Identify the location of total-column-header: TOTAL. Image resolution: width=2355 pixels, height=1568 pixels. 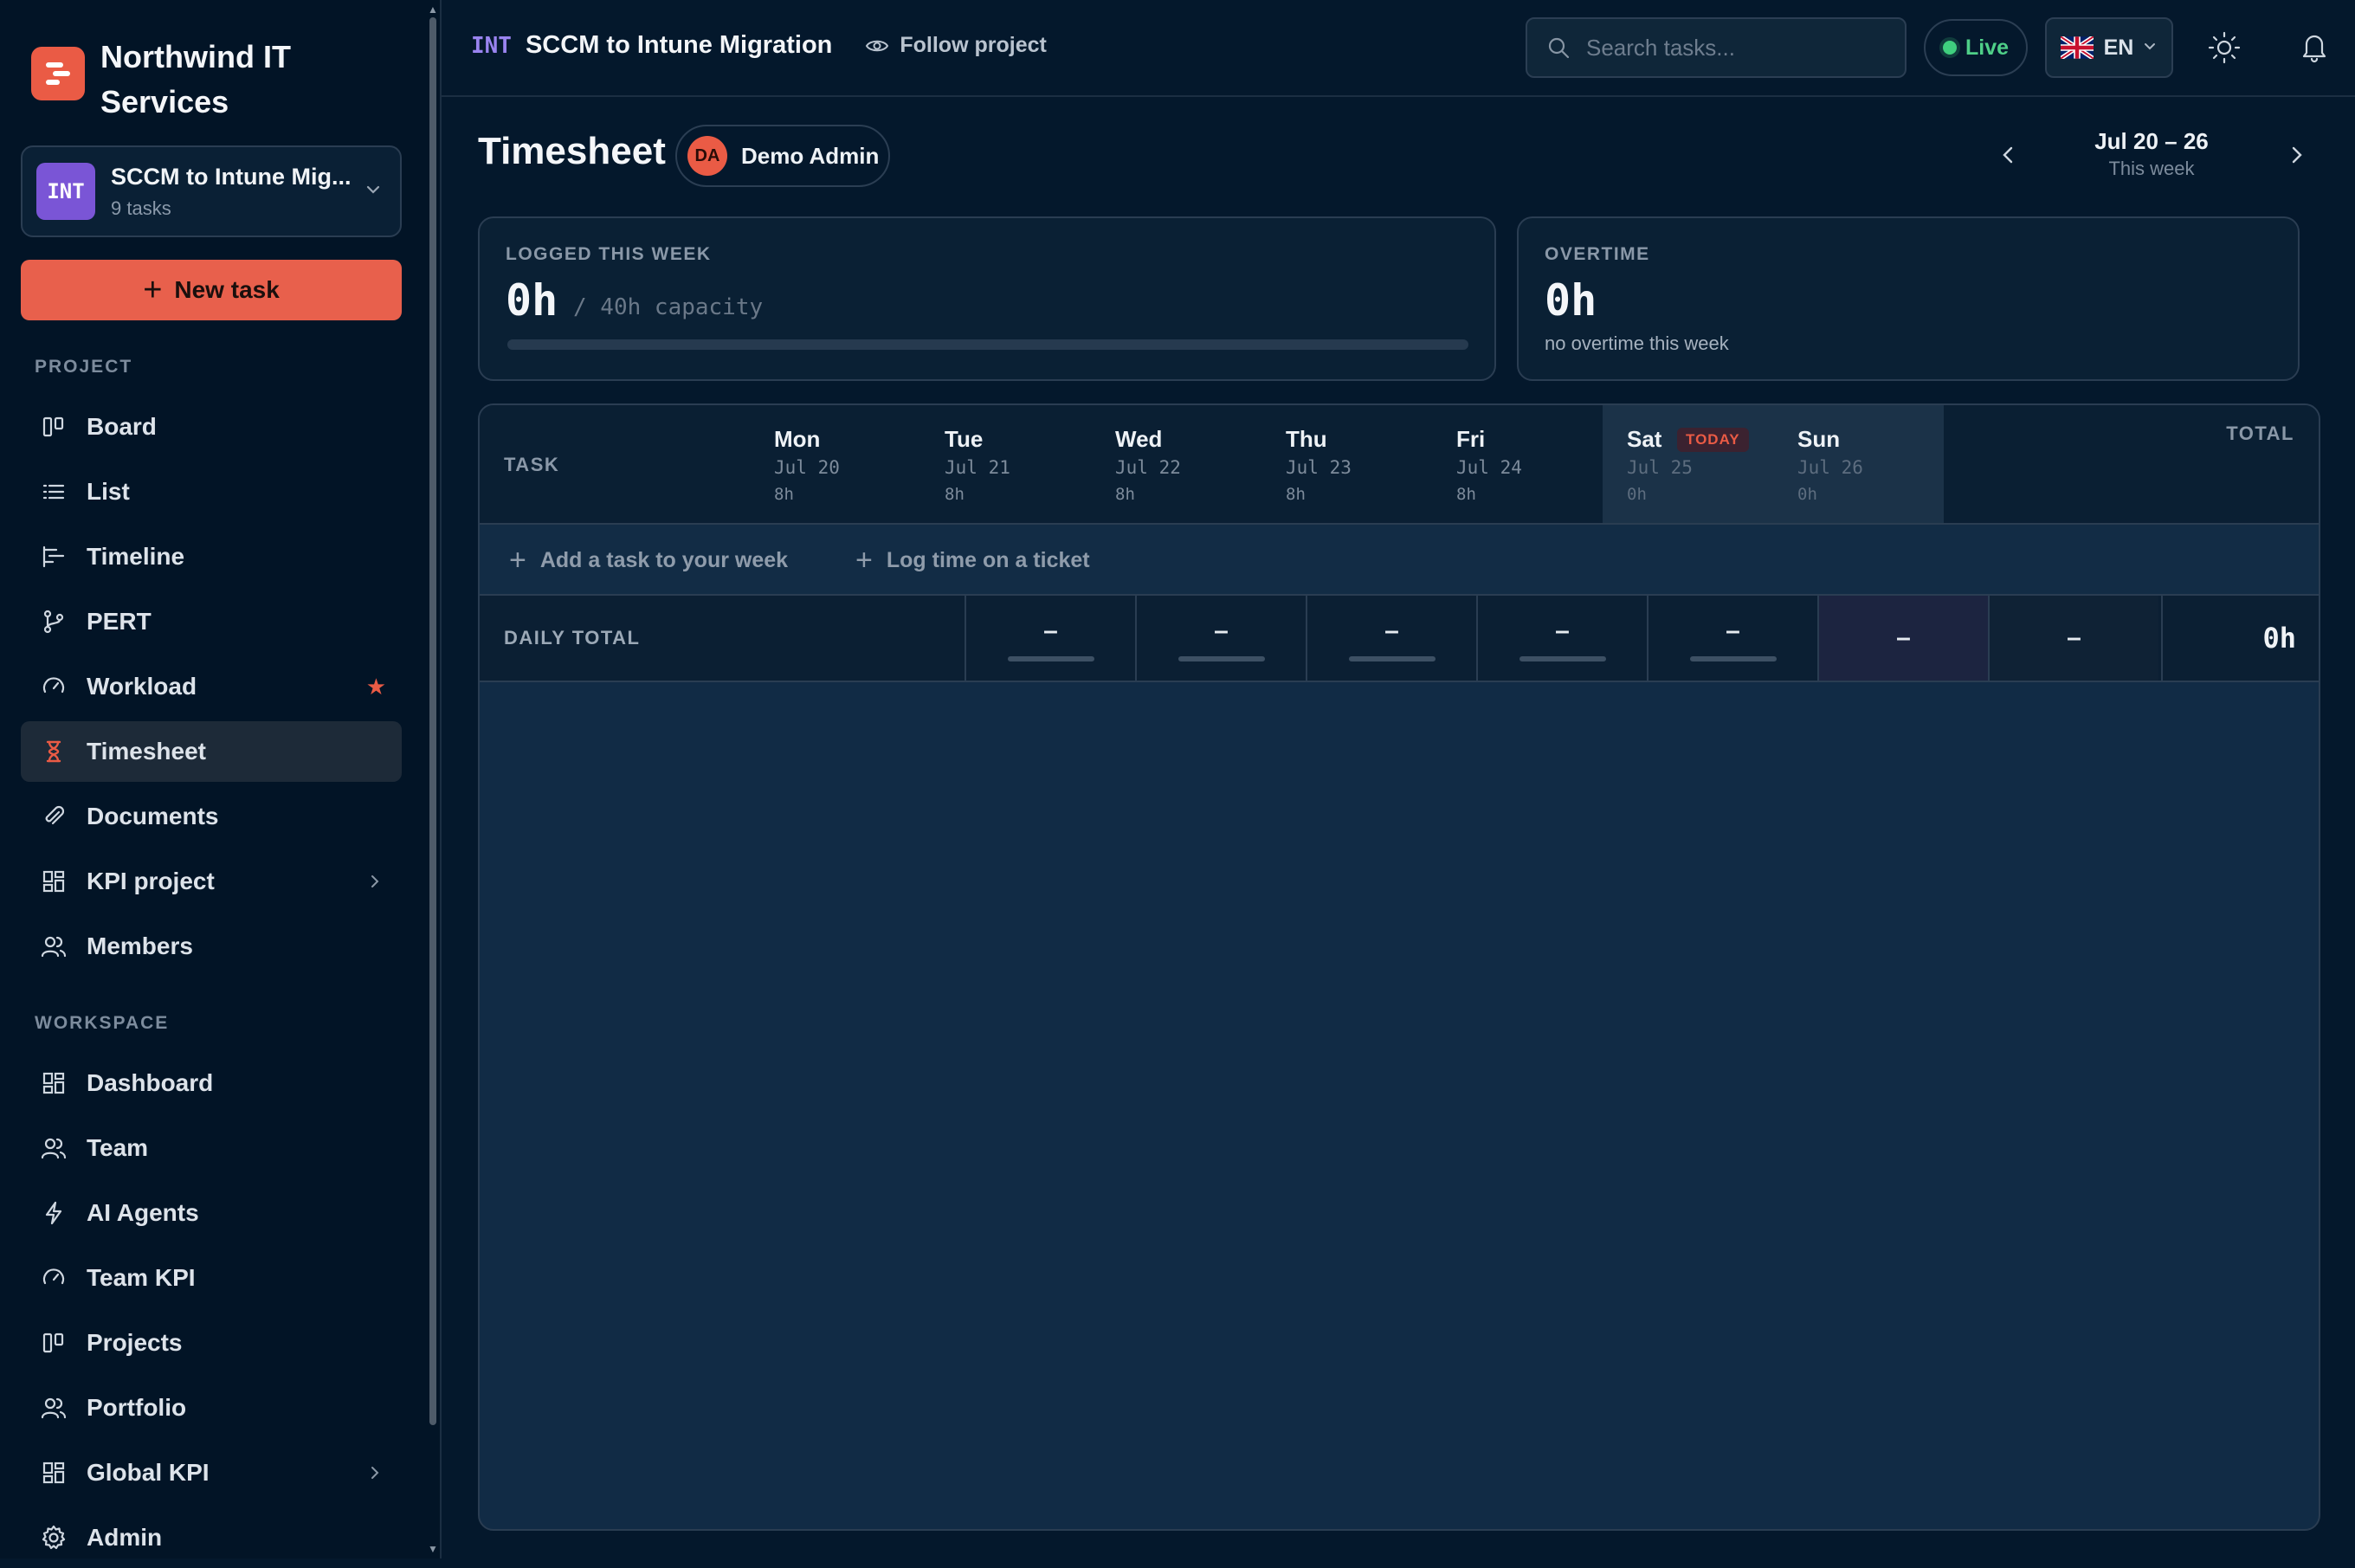
(2260, 434).